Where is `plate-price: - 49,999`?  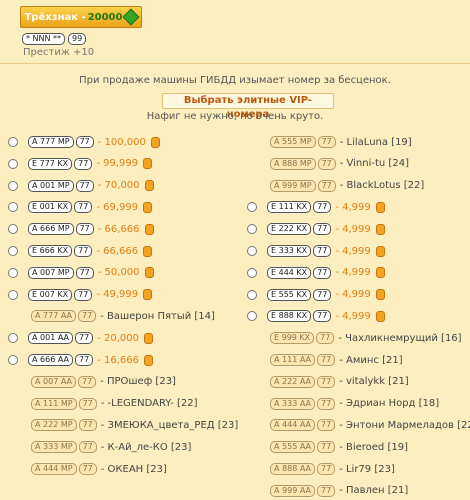 plate-price: - 49,999 is located at coordinates (117, 295).